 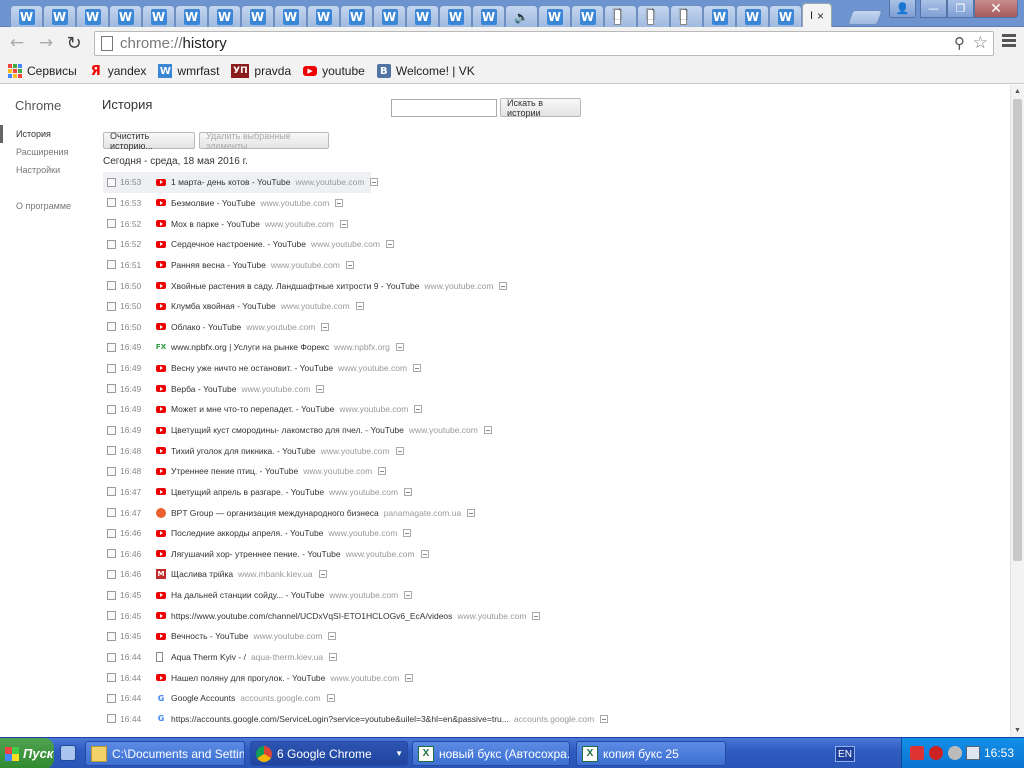 I want to click on history-entry: 16:44 G Google Accounts accounts.google.com, so click(x=553, y=698).